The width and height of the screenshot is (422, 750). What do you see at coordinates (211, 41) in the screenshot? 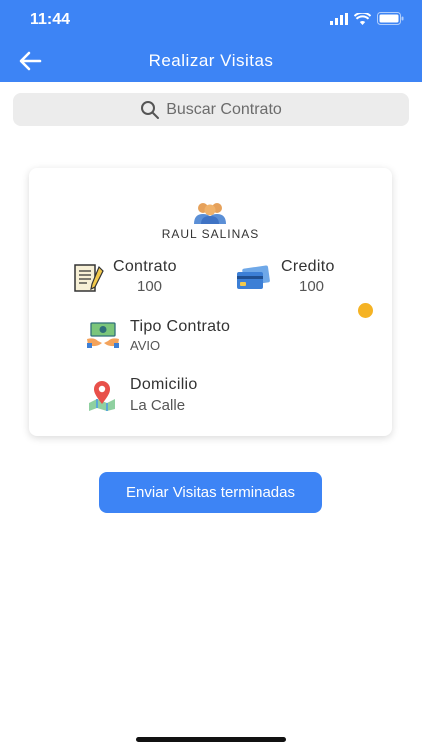
I see `app-header: 11:44 Realizar Visitas` at bounding box center [211, 41].